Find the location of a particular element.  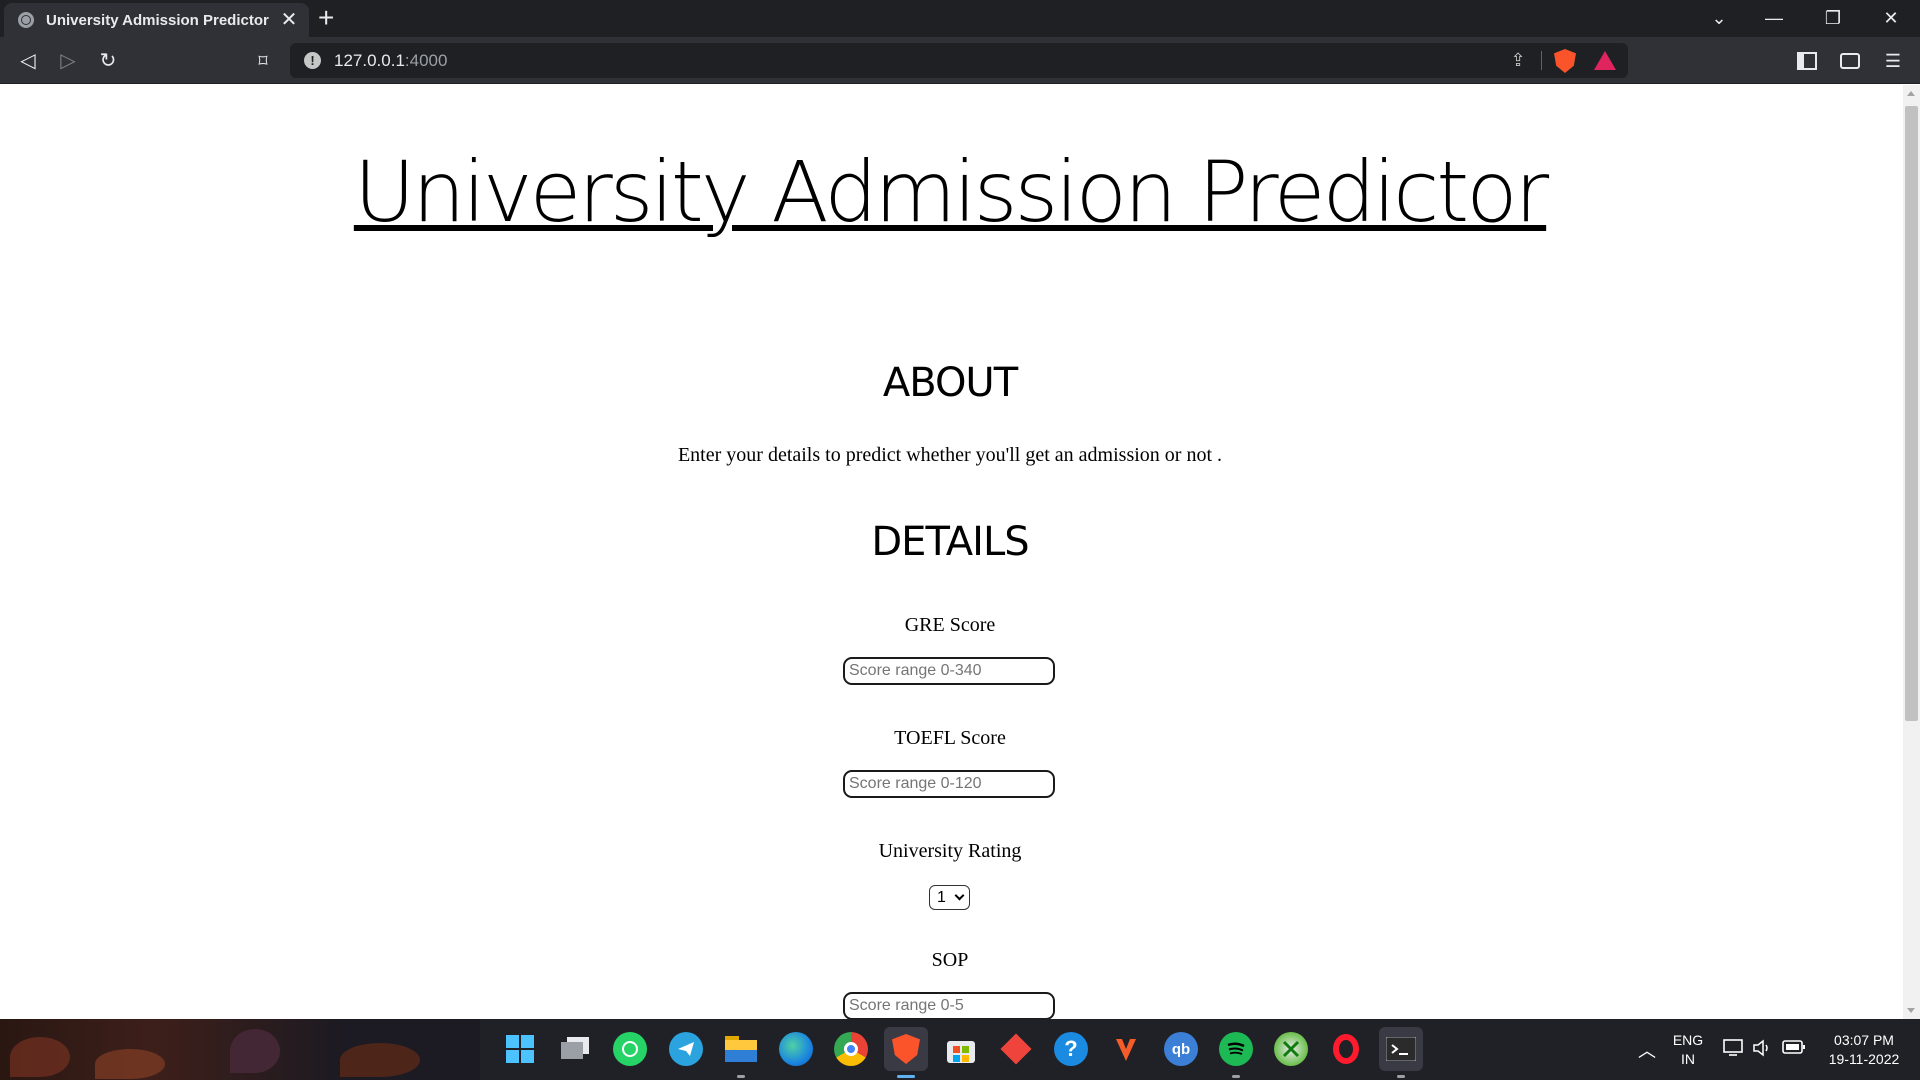

help-icon: ? is located at coordinates (1071, 1049).